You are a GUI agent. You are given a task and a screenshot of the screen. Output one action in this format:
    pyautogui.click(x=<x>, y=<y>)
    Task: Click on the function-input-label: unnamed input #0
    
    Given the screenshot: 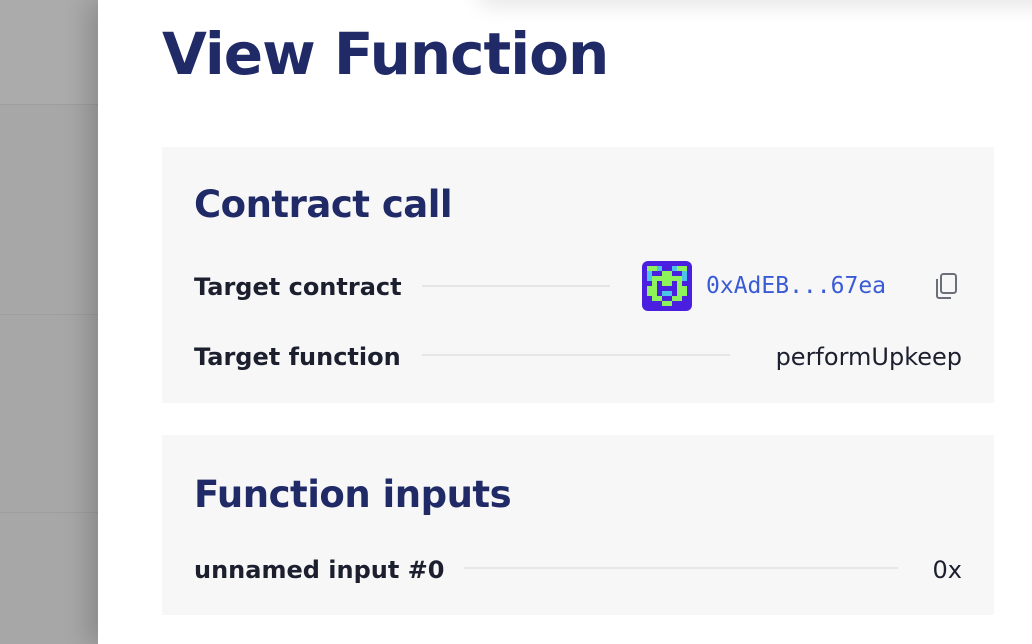 What is the action you would take?
    pyautogui.click(x=319, y=570)
    